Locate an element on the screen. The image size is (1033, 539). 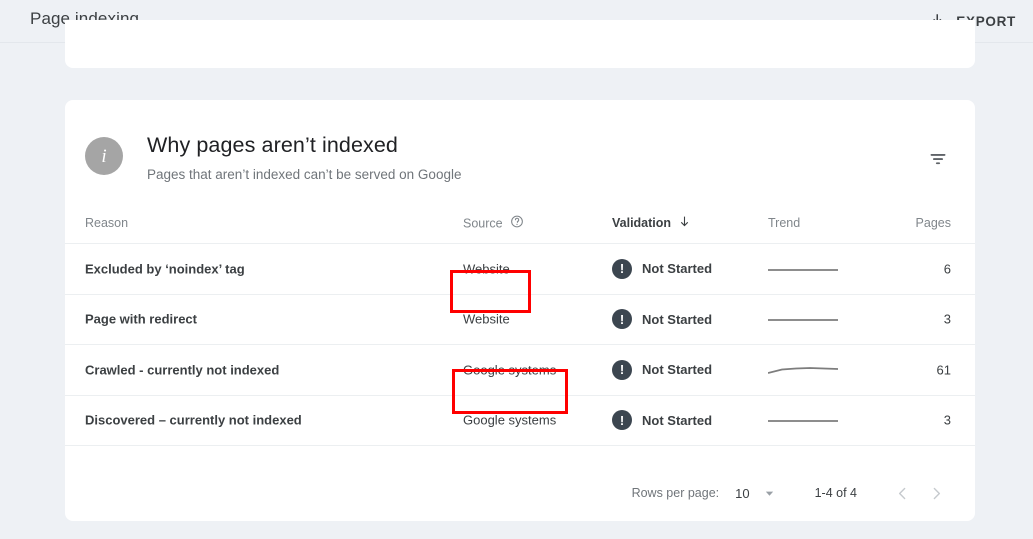
row-2-validation-label: Not Started is located at coordinates (677, 370).